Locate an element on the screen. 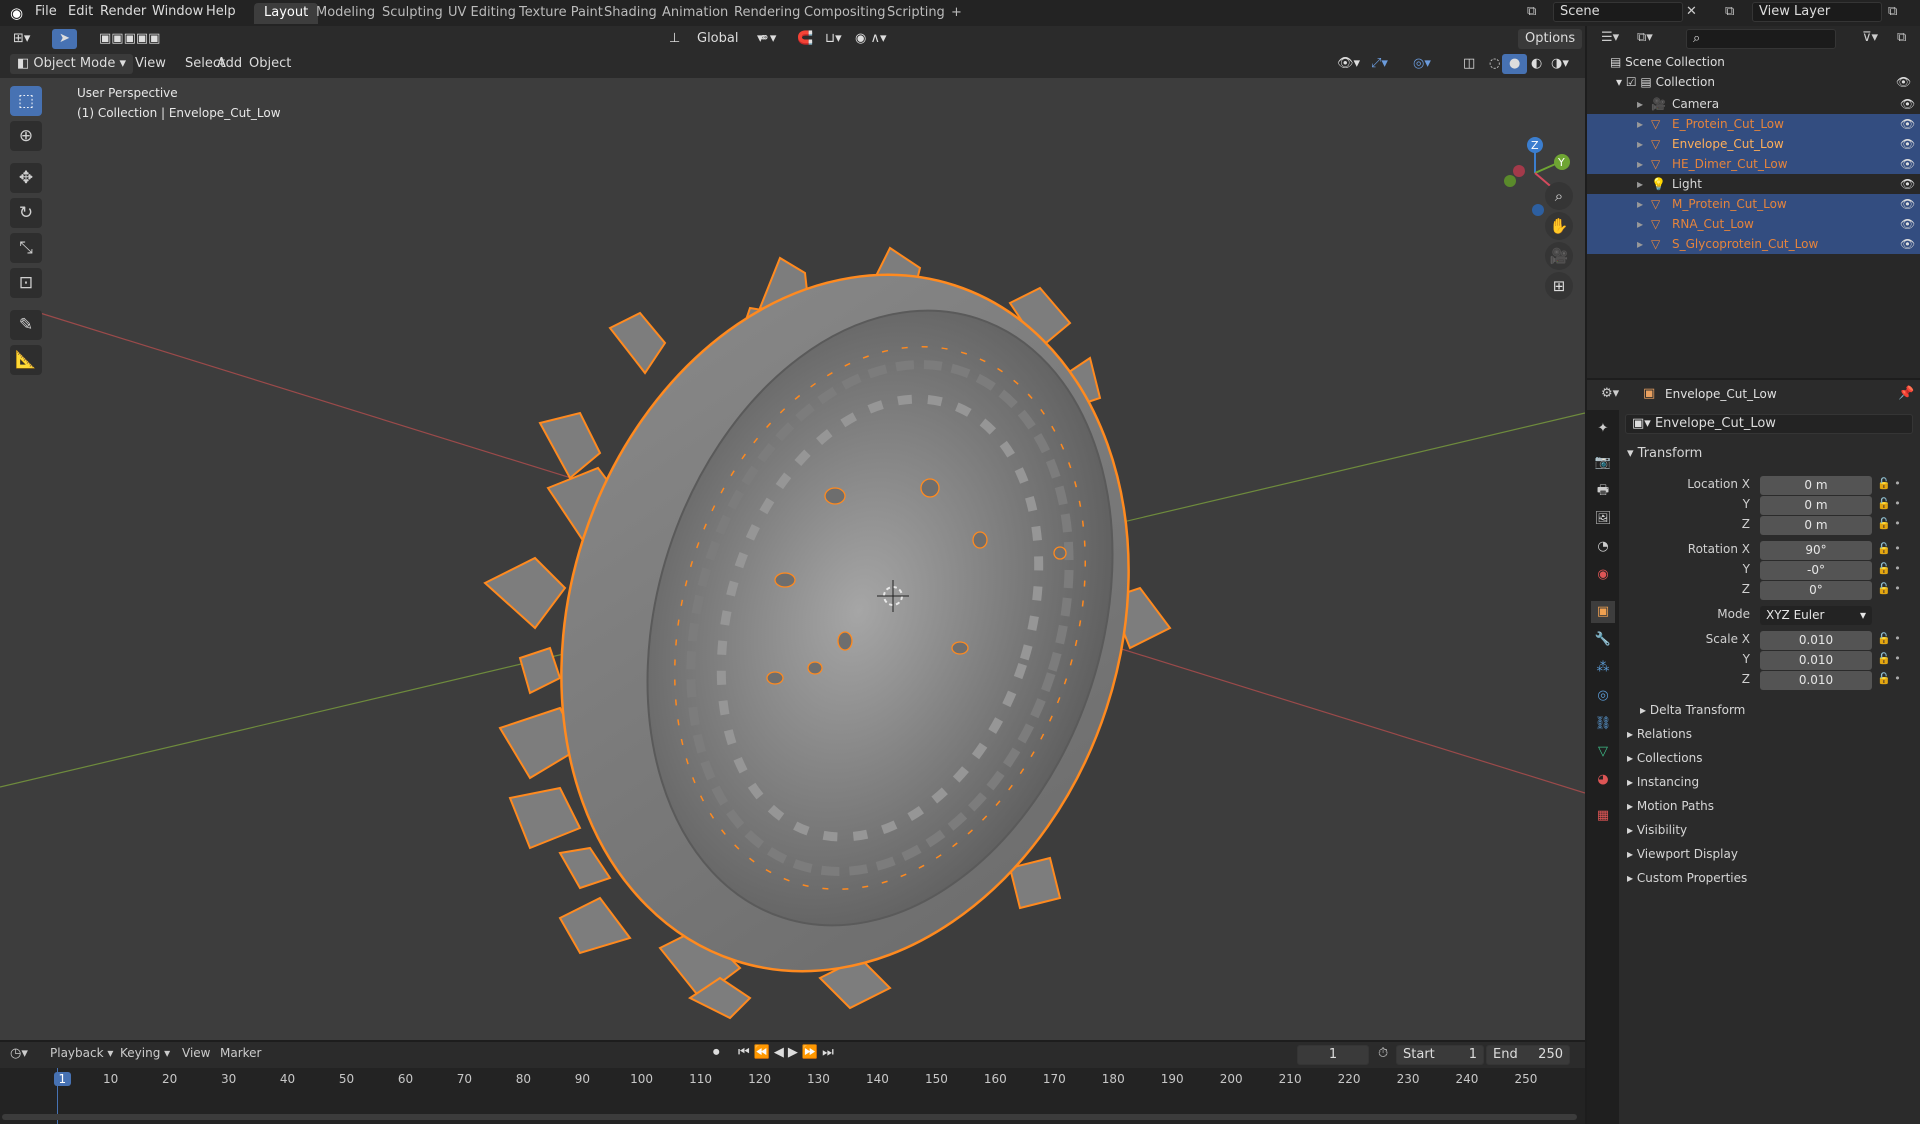 The image size is (1920, 1124). proportional-edit-icon: ◉ ∧▾ is located at coordinates (871, 39).